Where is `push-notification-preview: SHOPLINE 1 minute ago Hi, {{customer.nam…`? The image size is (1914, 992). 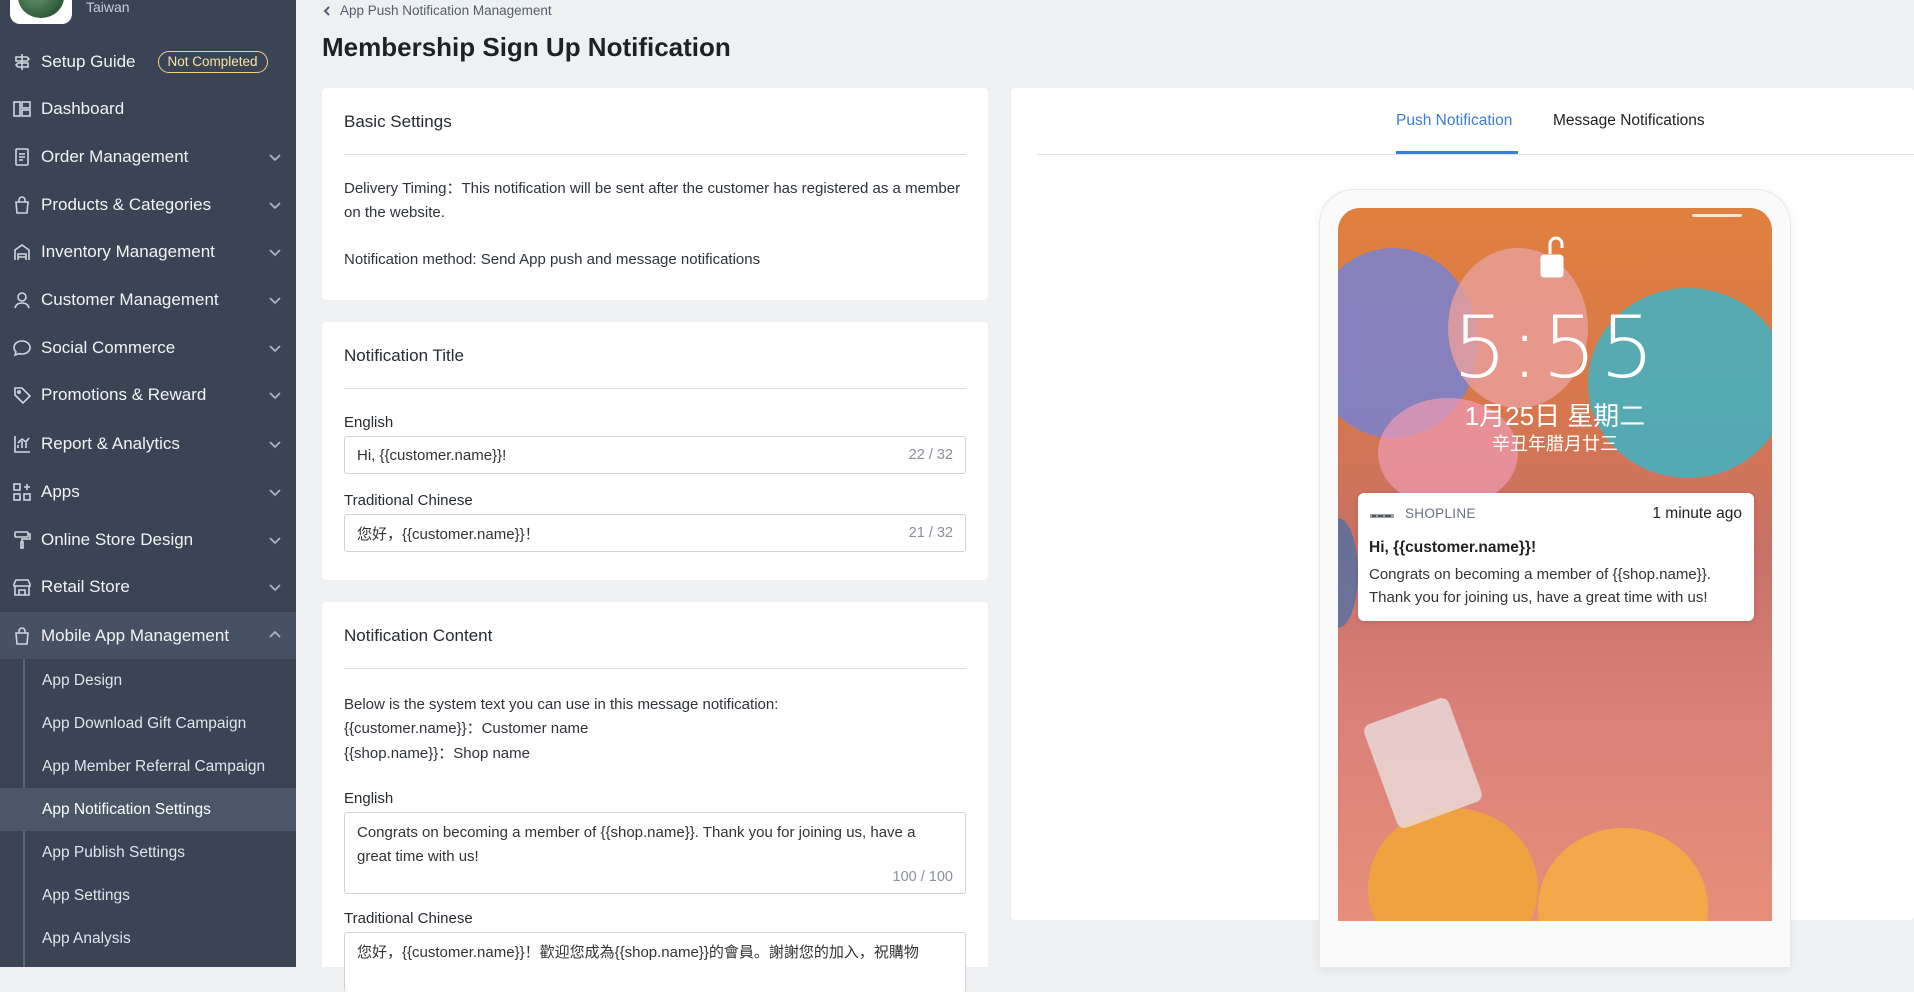
push-notification-preview: SHOPLINE 1 minute ago Hi, {{customer.nam… is located at coordinates (1556, 557).